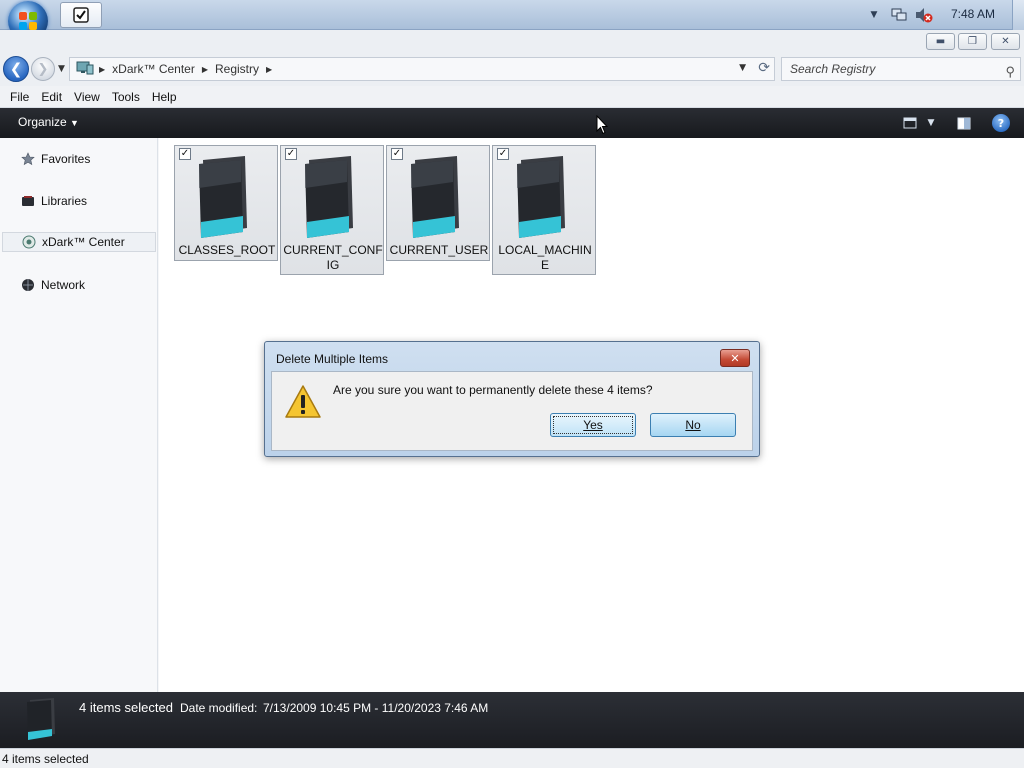 This screenshot has width=1024, height=768. I want to click on tray-chevron-icon: ▼, so click(874, 15).